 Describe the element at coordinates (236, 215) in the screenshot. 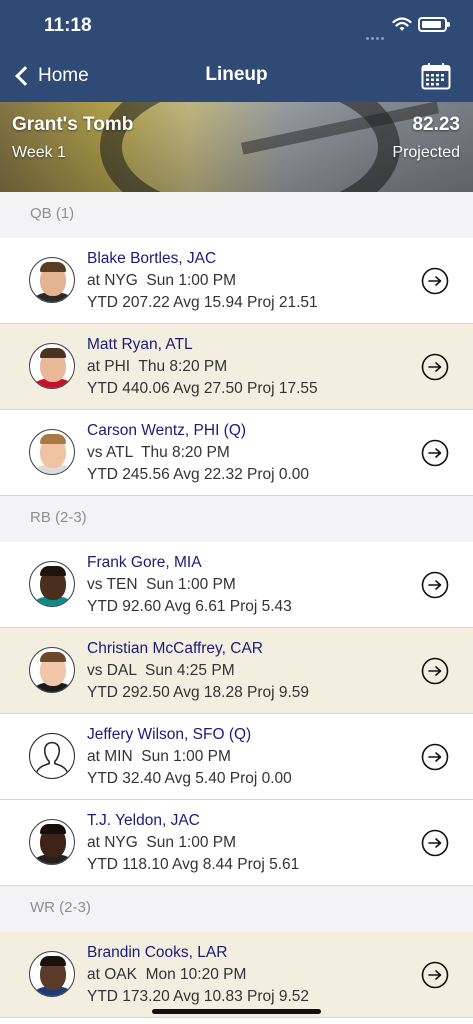

I see `section-header-qb: QB (1)` at that location.